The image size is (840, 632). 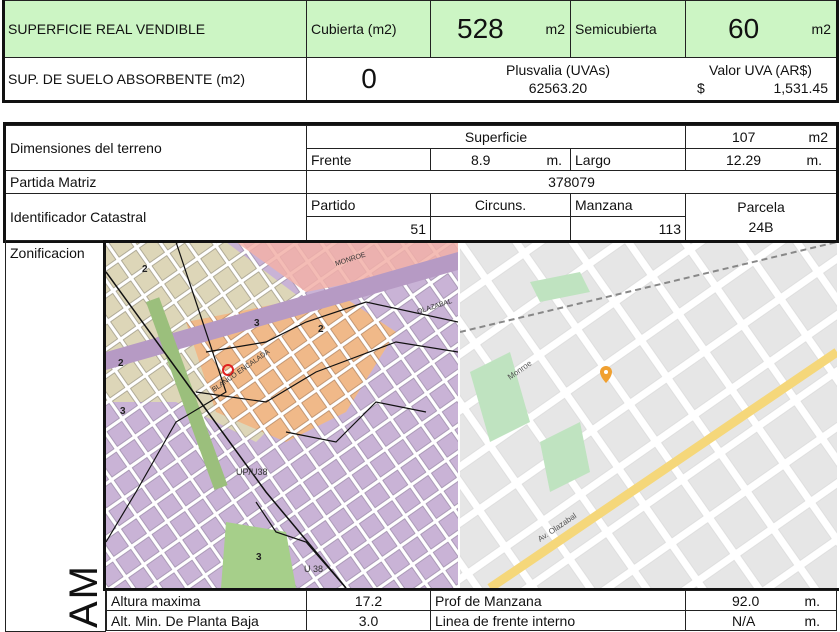 I want to click on plusvalia-value: 62563.20, so click(x=558, y=88).